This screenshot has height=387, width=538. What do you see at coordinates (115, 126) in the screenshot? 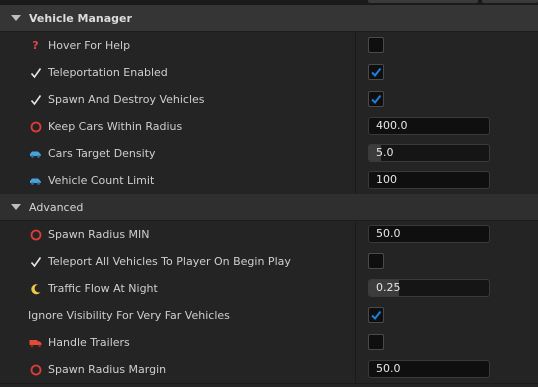
I see `property-label: Keep Cars Within Radius` at bounding box center [115, 126].